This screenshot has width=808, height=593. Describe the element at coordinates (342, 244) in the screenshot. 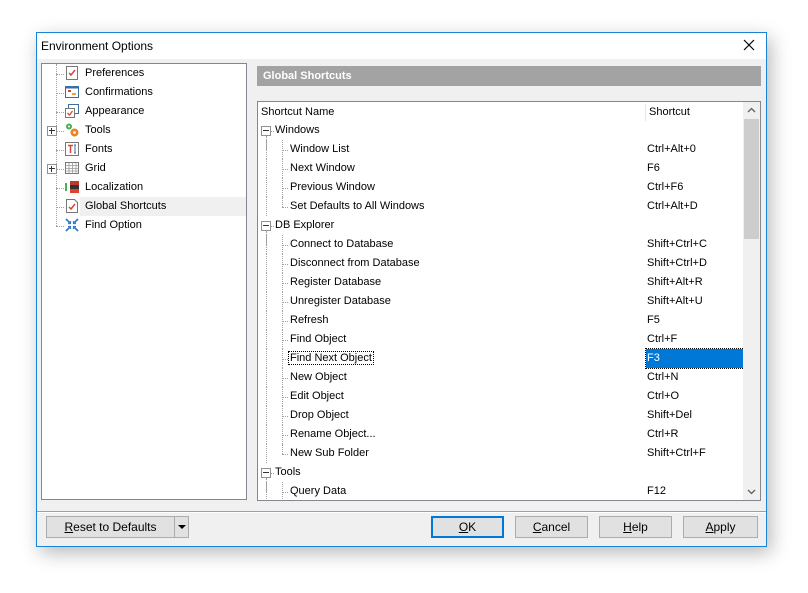

I see `shortcut-name: Connect to Database` at that location.